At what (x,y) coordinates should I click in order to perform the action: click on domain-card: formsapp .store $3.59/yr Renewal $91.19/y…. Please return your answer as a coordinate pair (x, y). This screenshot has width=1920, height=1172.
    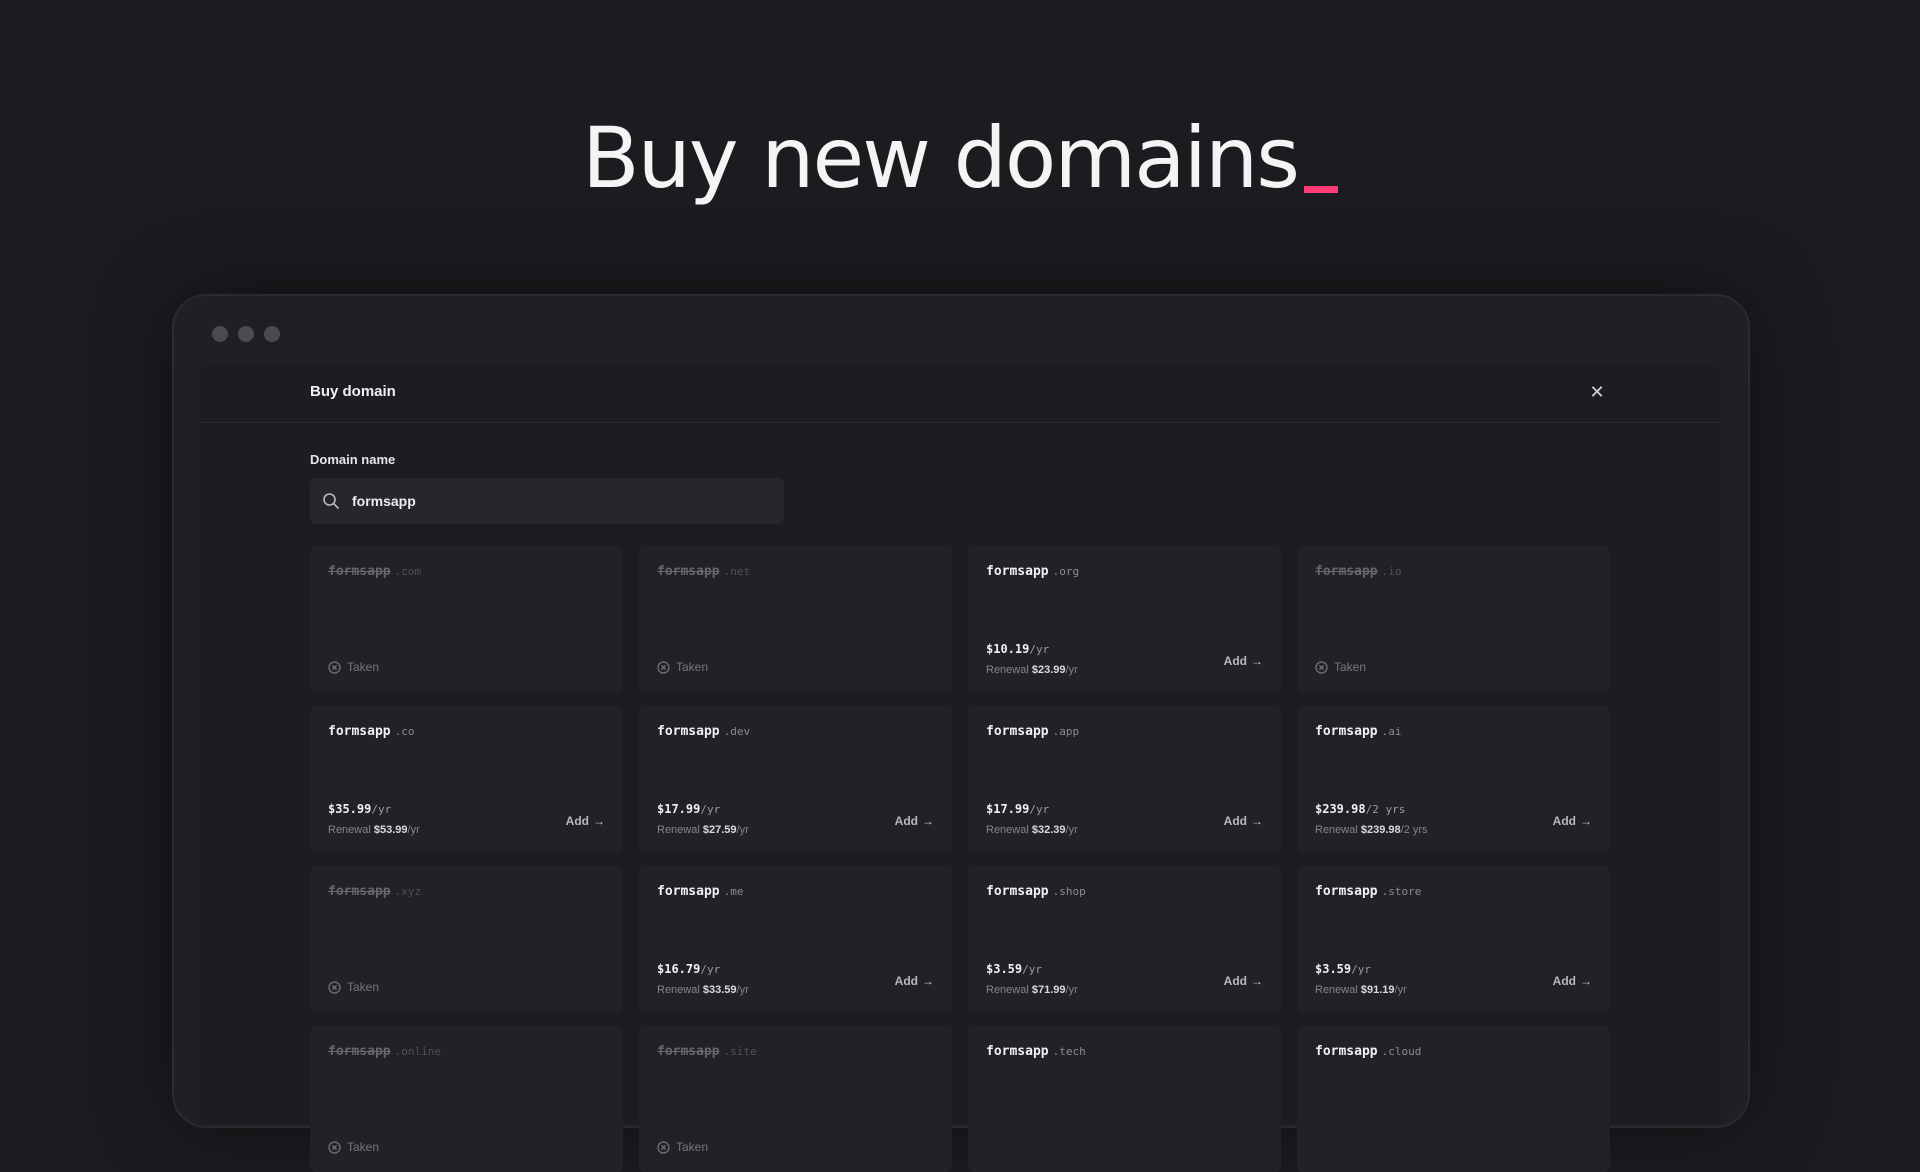
    Looking at the image, I should click on (1453, 939).